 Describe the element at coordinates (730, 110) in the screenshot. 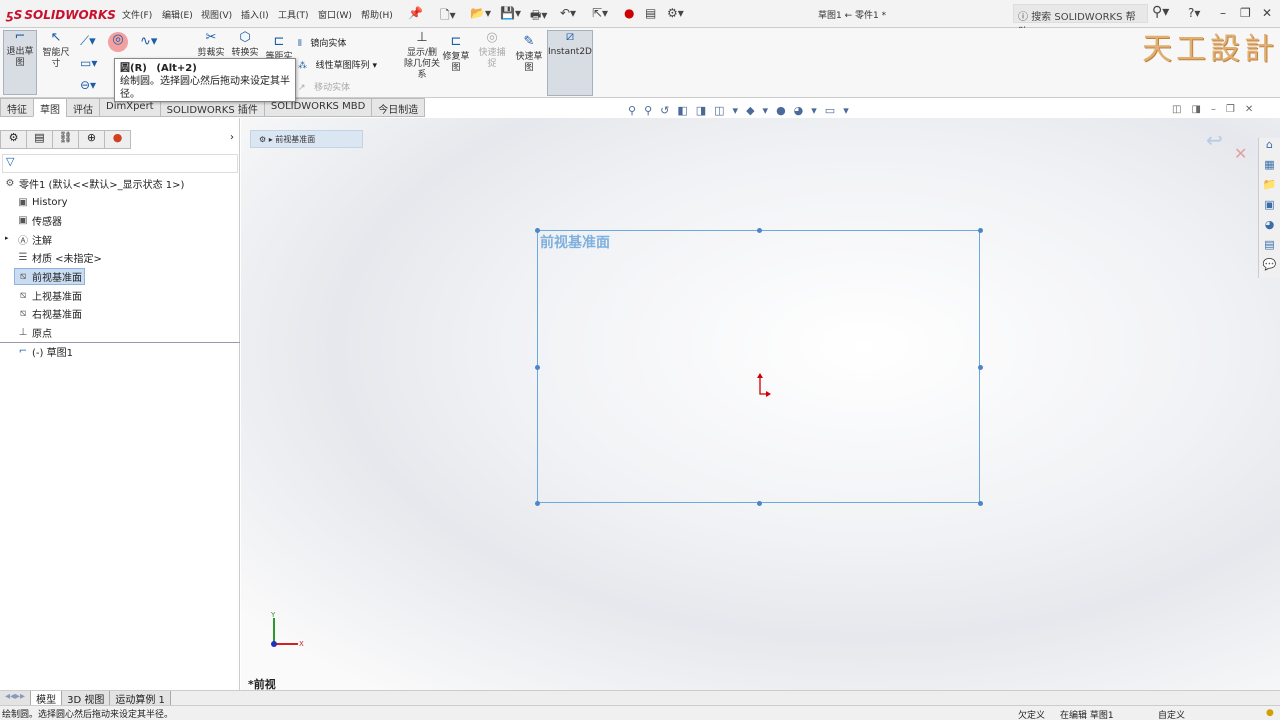

I see `view-orientation-icon: ◫▾` at that location.